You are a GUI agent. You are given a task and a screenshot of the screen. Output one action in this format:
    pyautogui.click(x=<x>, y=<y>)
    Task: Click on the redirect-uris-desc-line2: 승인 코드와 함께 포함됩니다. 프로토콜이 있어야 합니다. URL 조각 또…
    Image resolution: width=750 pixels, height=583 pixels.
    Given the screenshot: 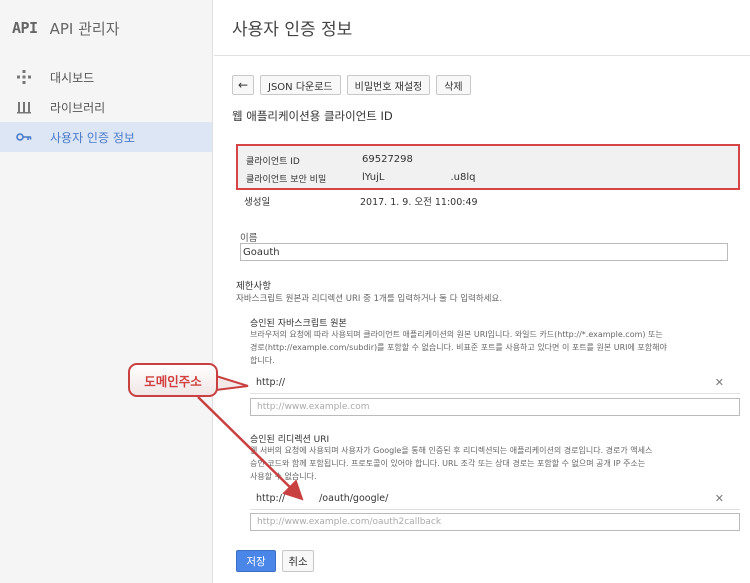 What is the action you would take?
    pyautogui.click(x=448, y=463)
    